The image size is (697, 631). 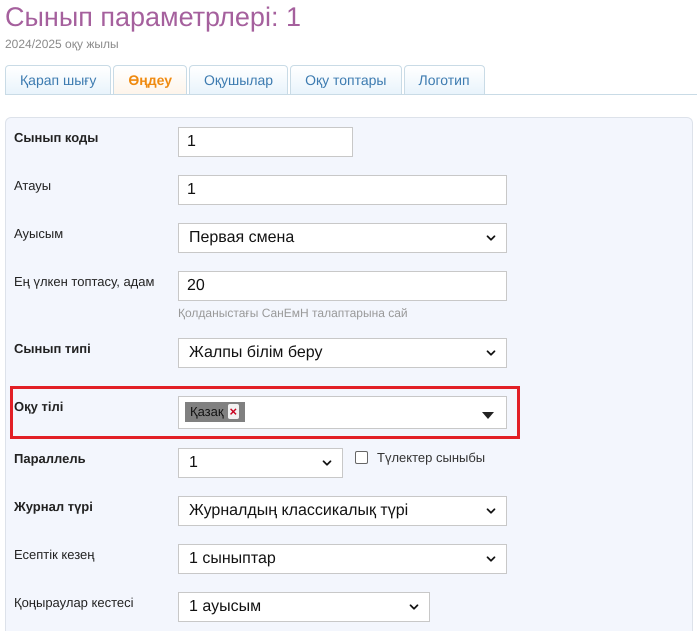 What do you see at coordinates (58, 79) in the screenshot?
I see `tab: Қарап шығу` at bounding box center [58, 79].